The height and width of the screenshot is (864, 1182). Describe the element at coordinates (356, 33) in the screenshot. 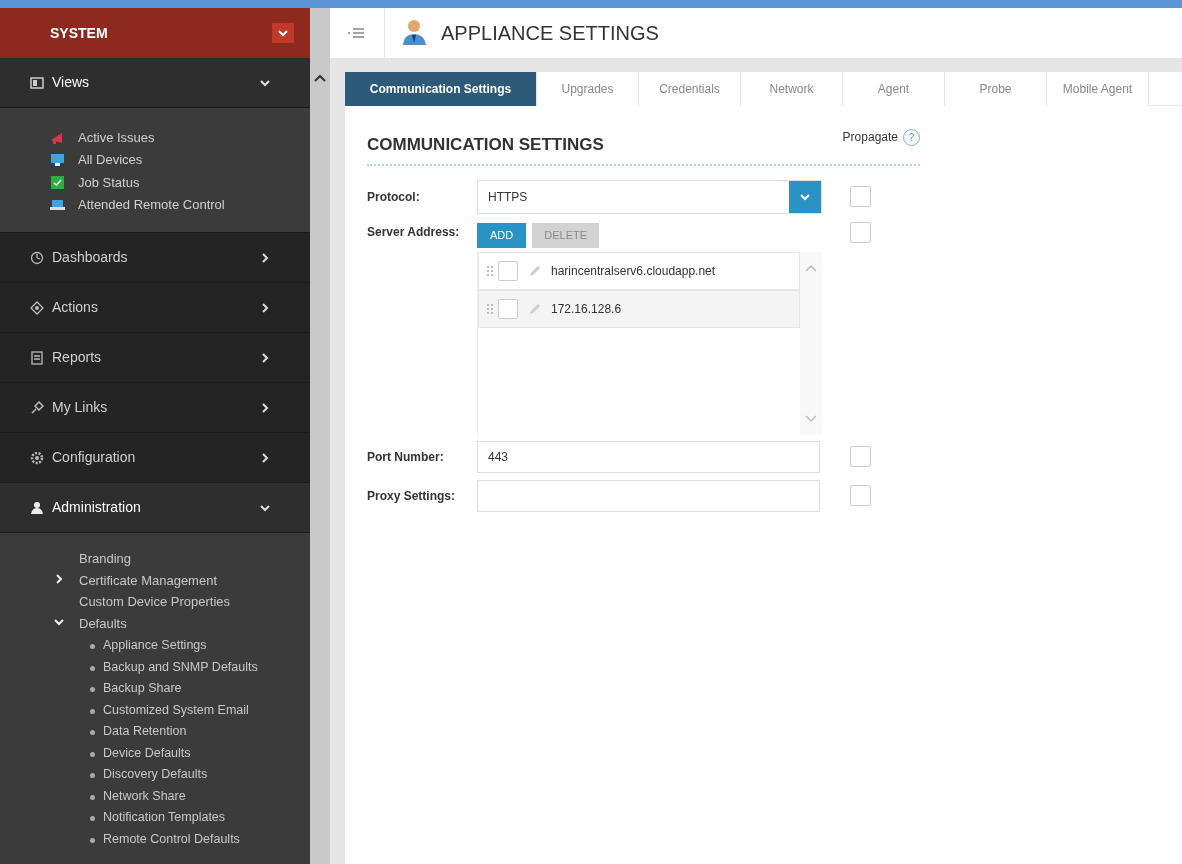

I see `menu-collapse-icon` at that location.